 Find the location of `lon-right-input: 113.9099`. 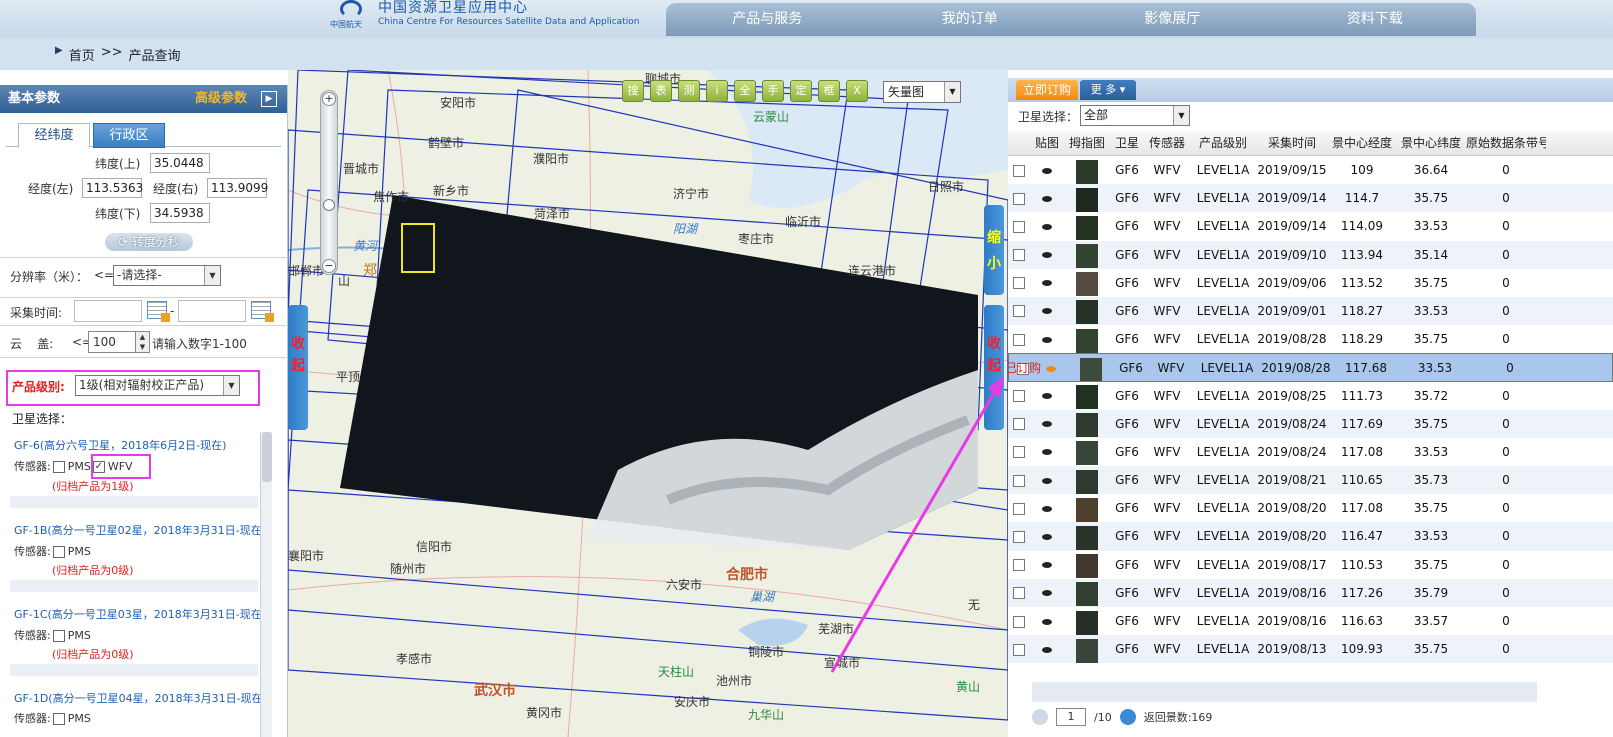

lon-right-input: 113.9099 is located at coordinates (237, 188).